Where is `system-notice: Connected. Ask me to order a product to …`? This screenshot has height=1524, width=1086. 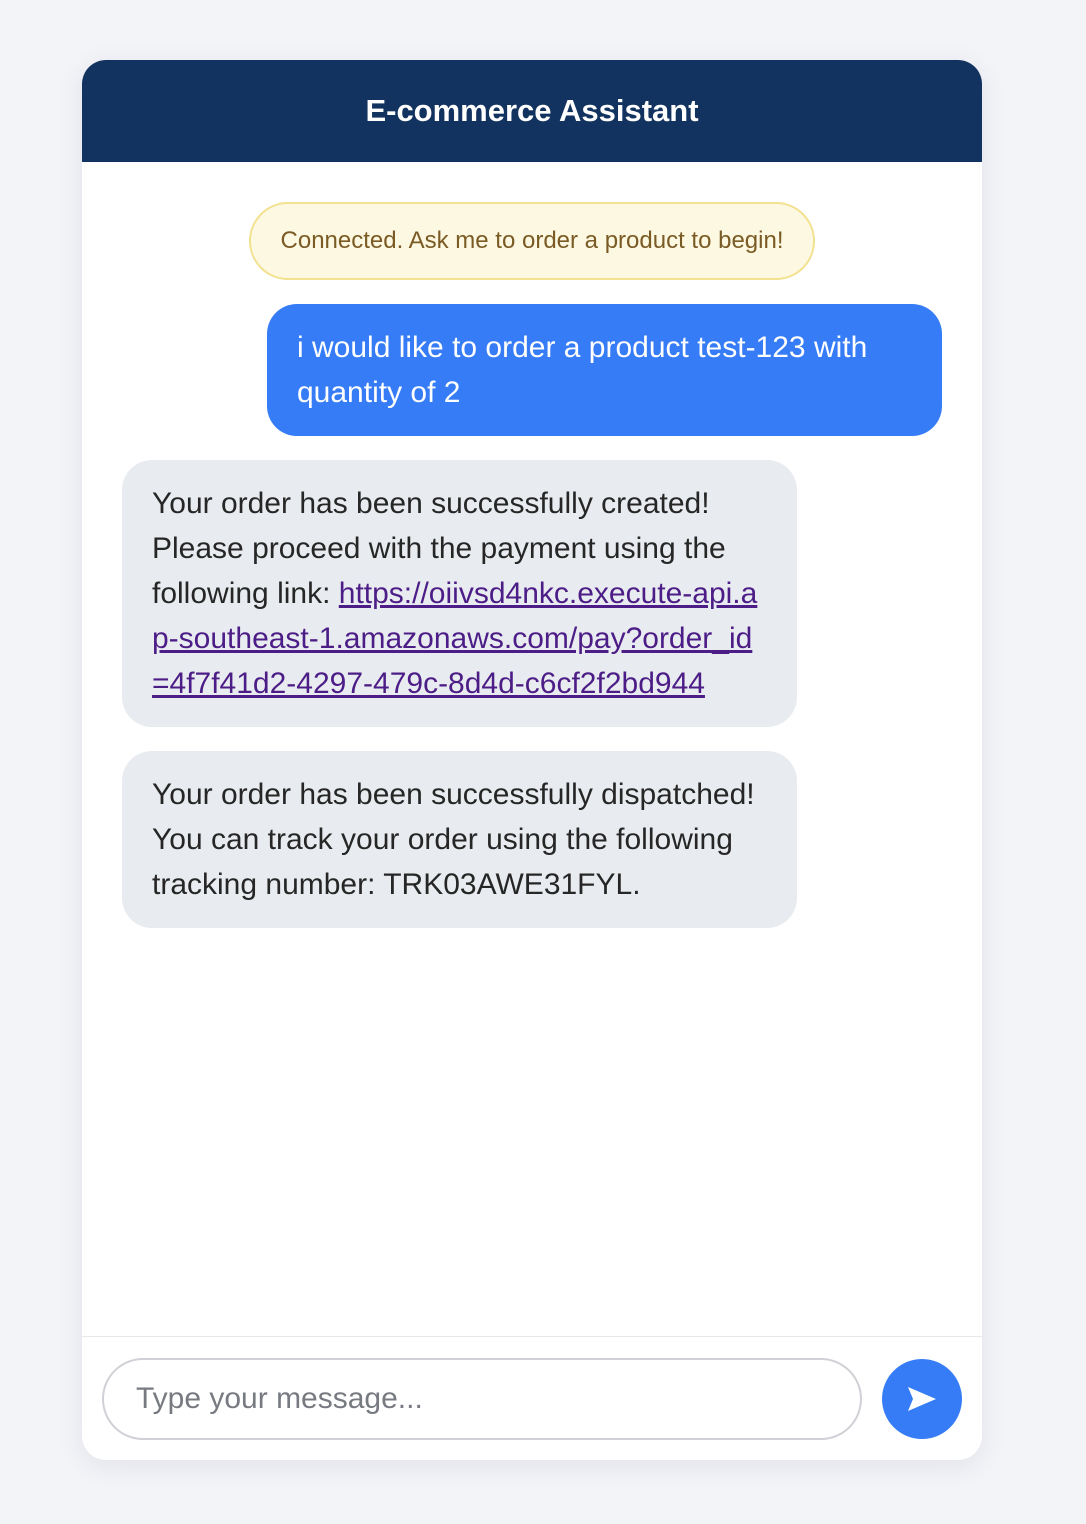
system-notice: Connected. Ask me to order a product to … is located at coordinates (532, 241).